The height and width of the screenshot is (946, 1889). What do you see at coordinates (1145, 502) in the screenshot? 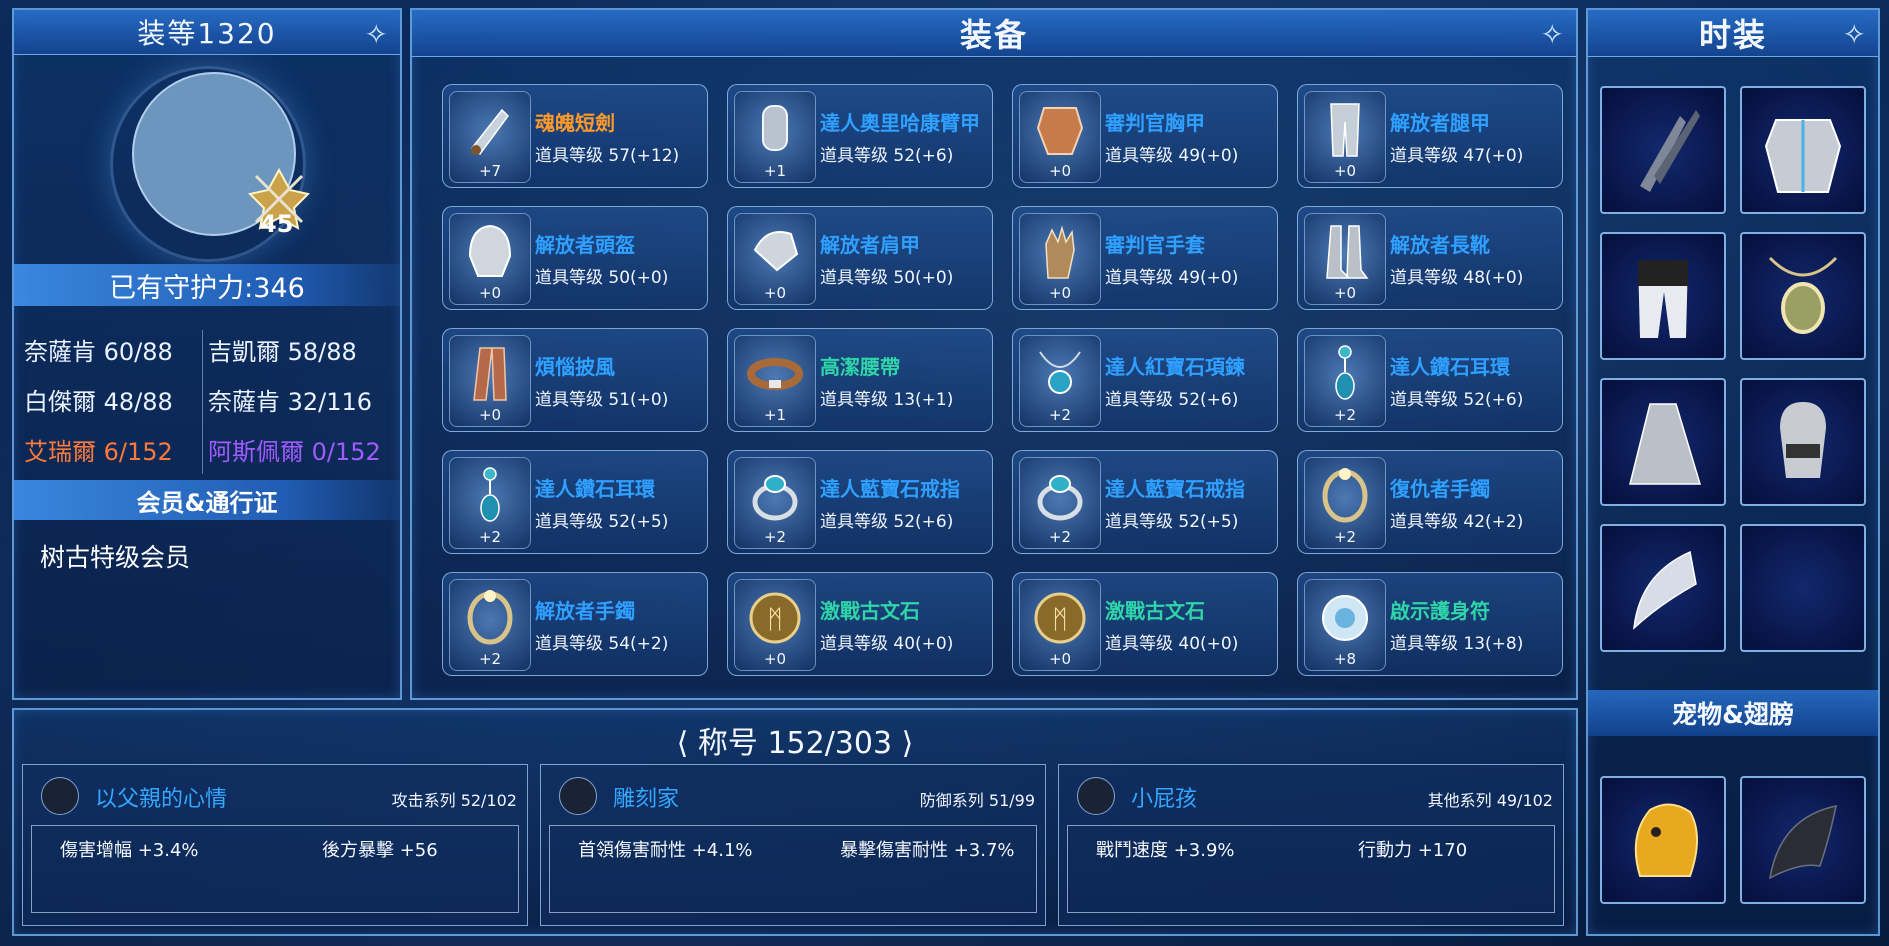
I see `equipment-slot: +2 達人藍寶石戒指 道具等级 52(+5)` at bounding box center [1145, 502].